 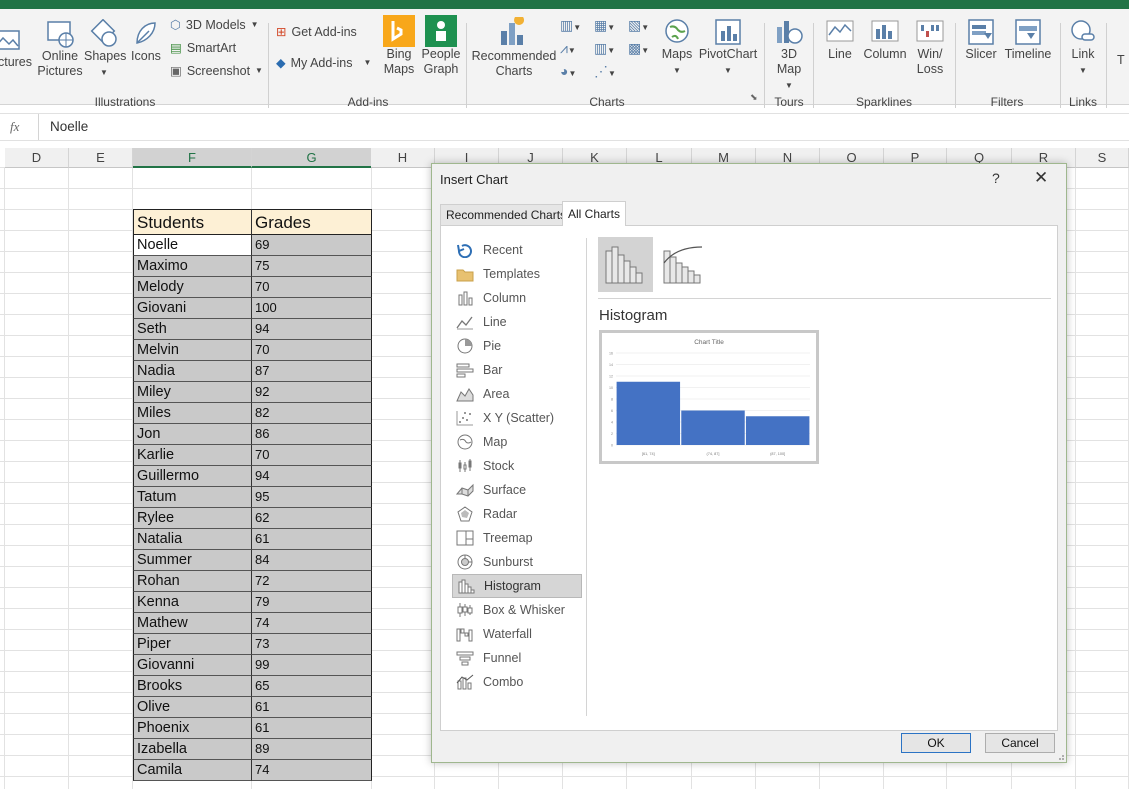 What do you see at coordinates (192, 602) in the screenshot?
I see `student-name-cell: Kenna` at bounding box center [192, 602].